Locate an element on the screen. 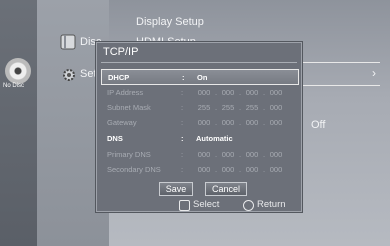  right-highlight-strip is located at coordinates (340, 74).